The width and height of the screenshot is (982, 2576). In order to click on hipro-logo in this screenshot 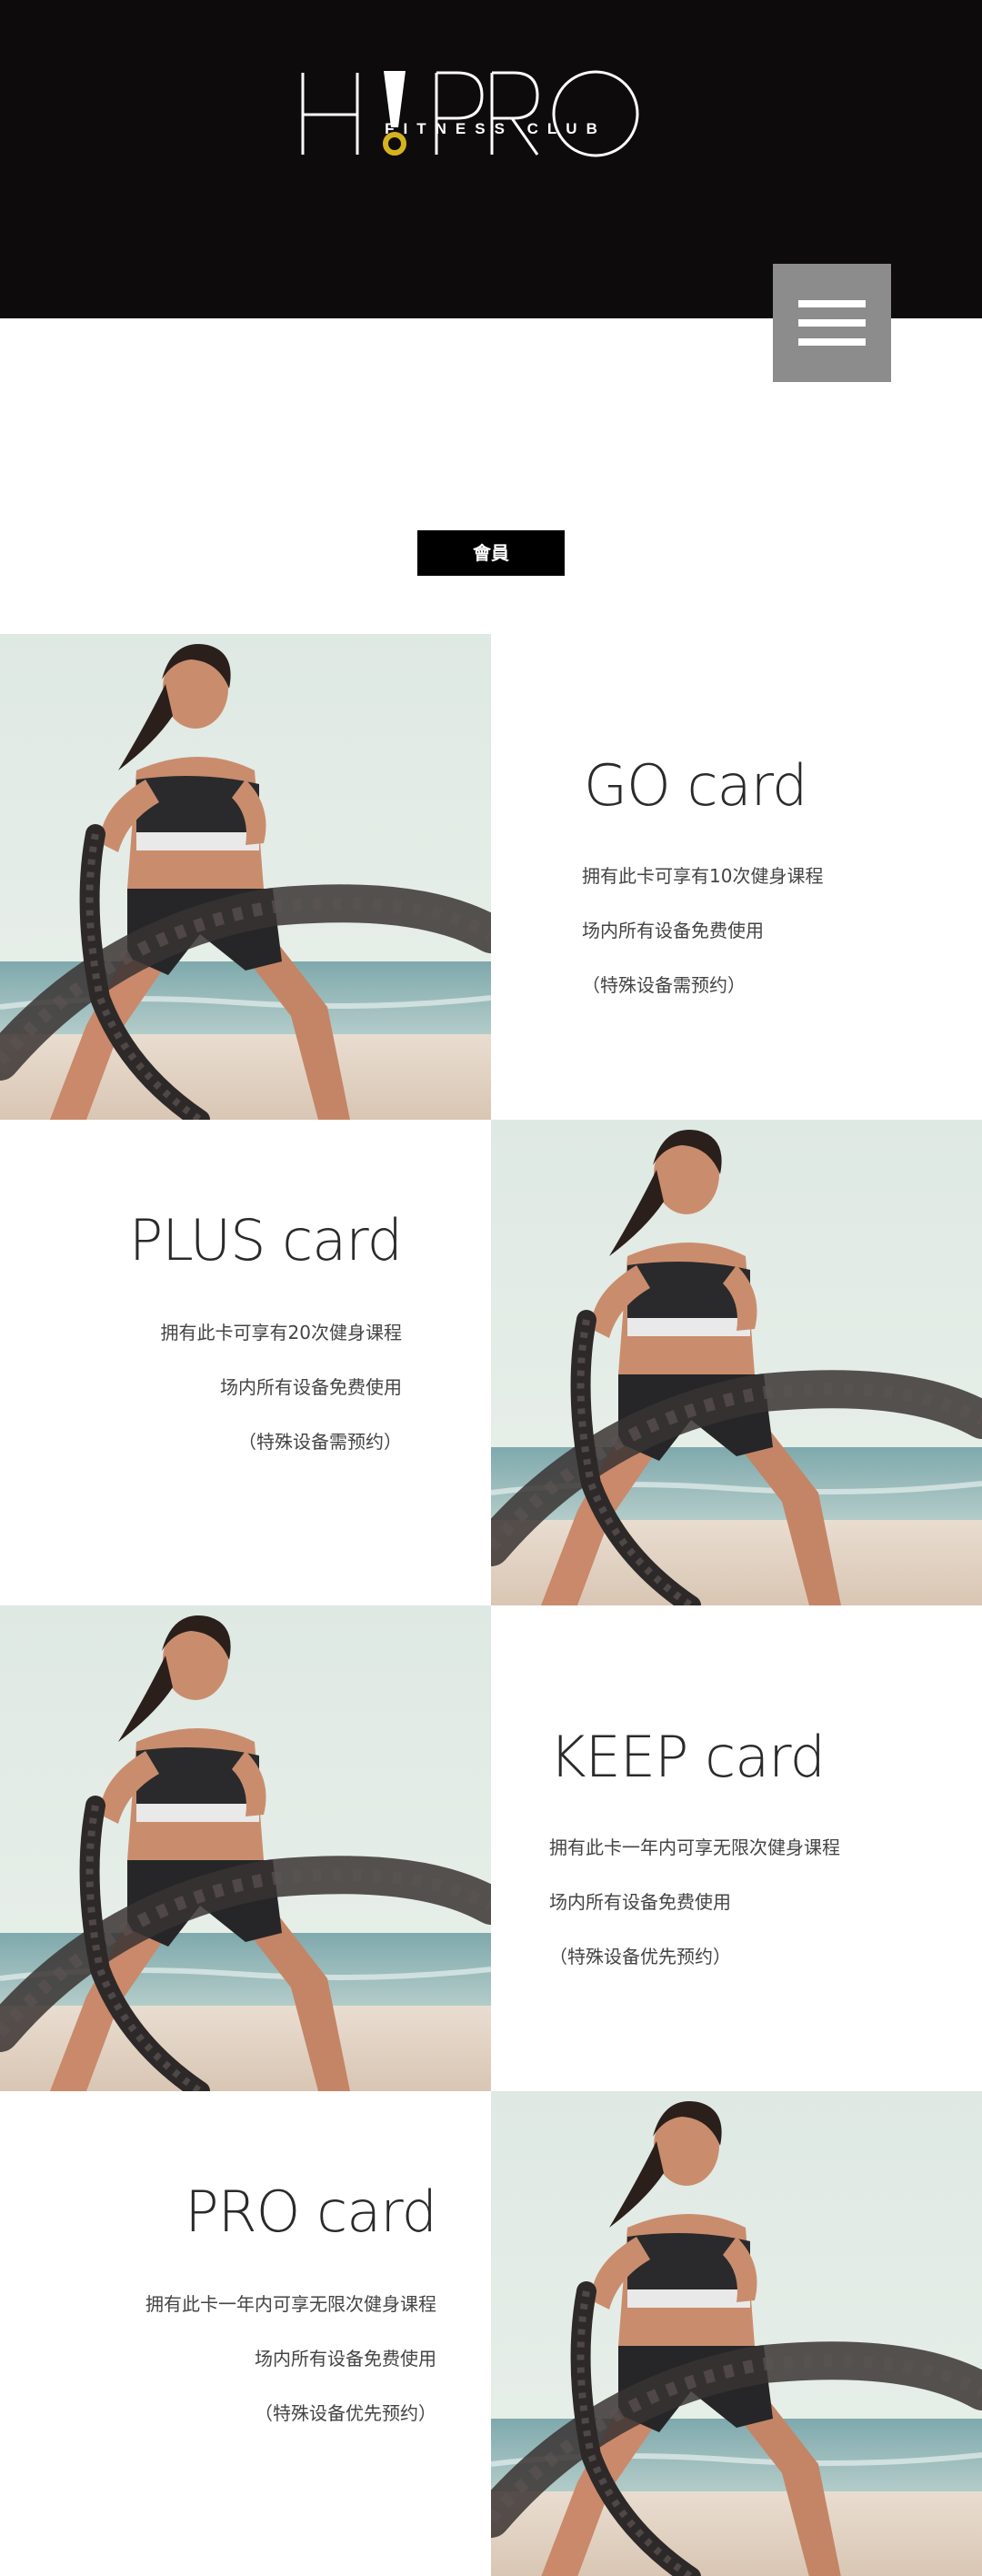, I will do `click(491, 119)`.